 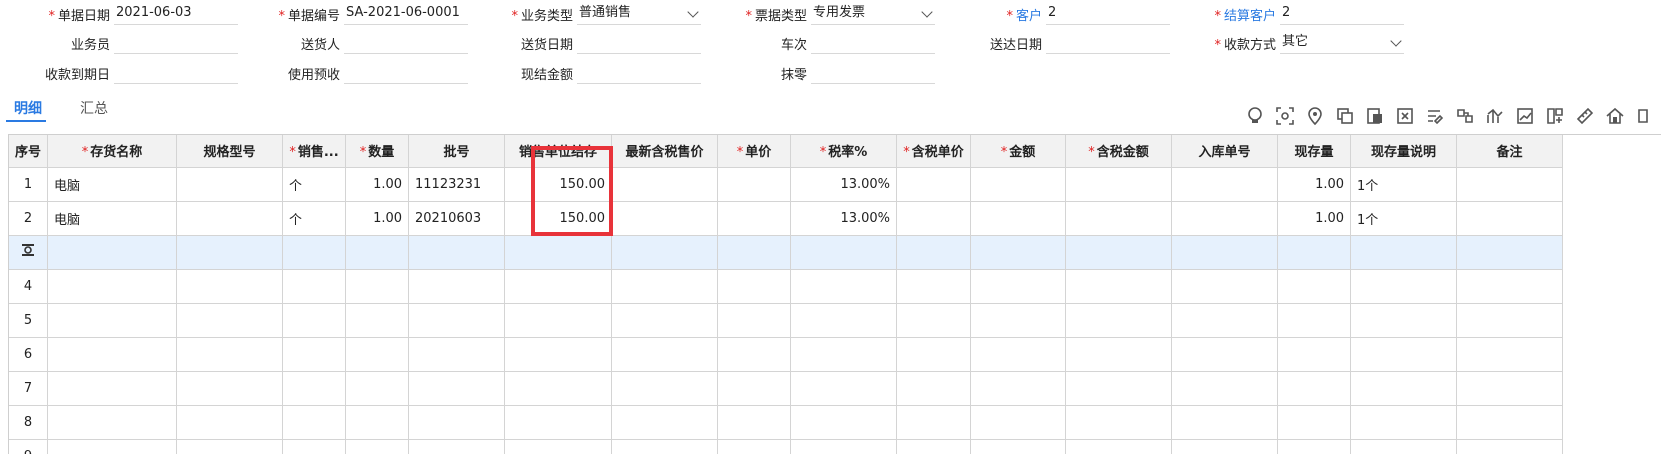 I want to click on col-header-latest-price: 最新含税售价, so click(x=665, y=151).